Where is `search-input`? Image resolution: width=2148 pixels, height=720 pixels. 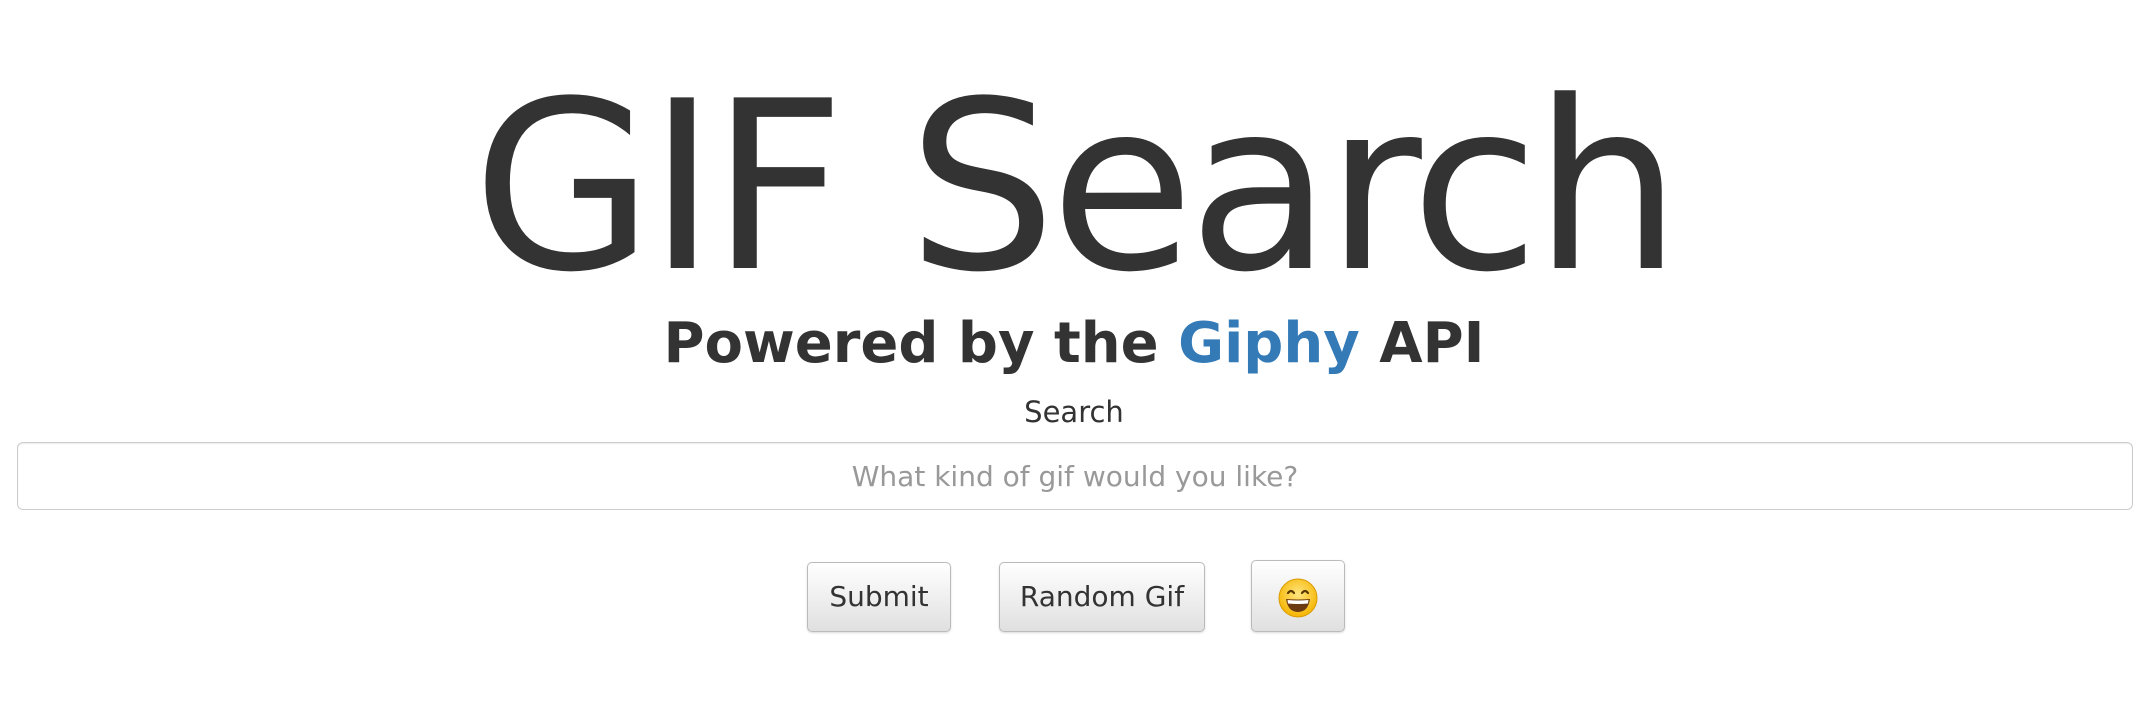
search-input is located at coordinates (1075, 476).